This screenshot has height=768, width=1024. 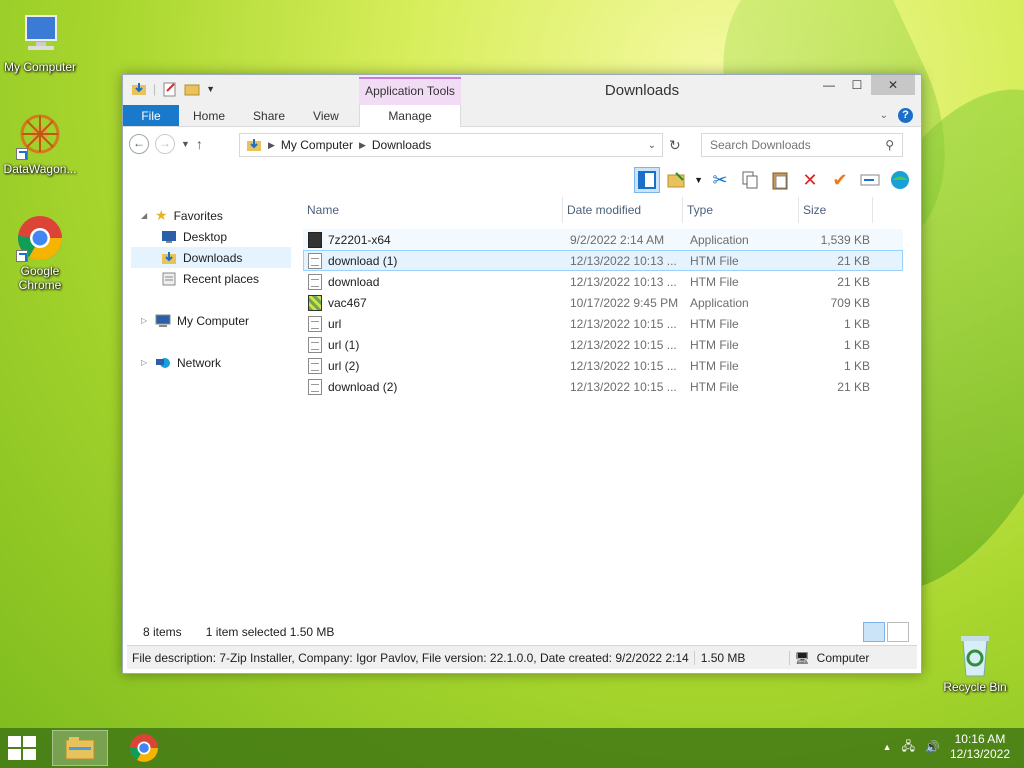 I want to click on star-icon: ★, so click(x=161, y=215).